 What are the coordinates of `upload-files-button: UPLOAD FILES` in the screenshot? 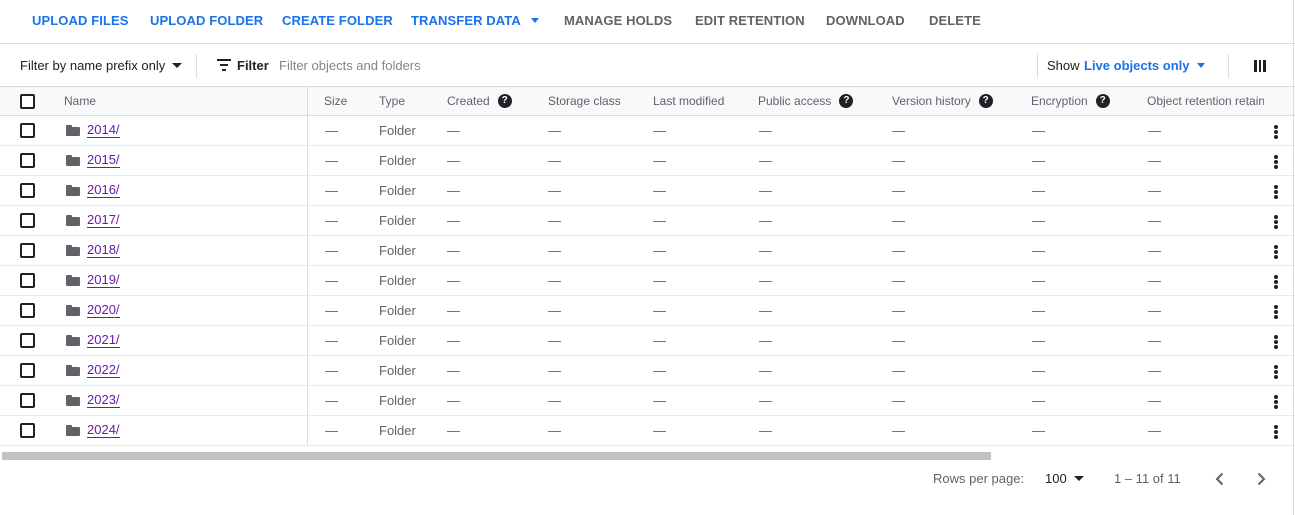 It's located at (80, 20).